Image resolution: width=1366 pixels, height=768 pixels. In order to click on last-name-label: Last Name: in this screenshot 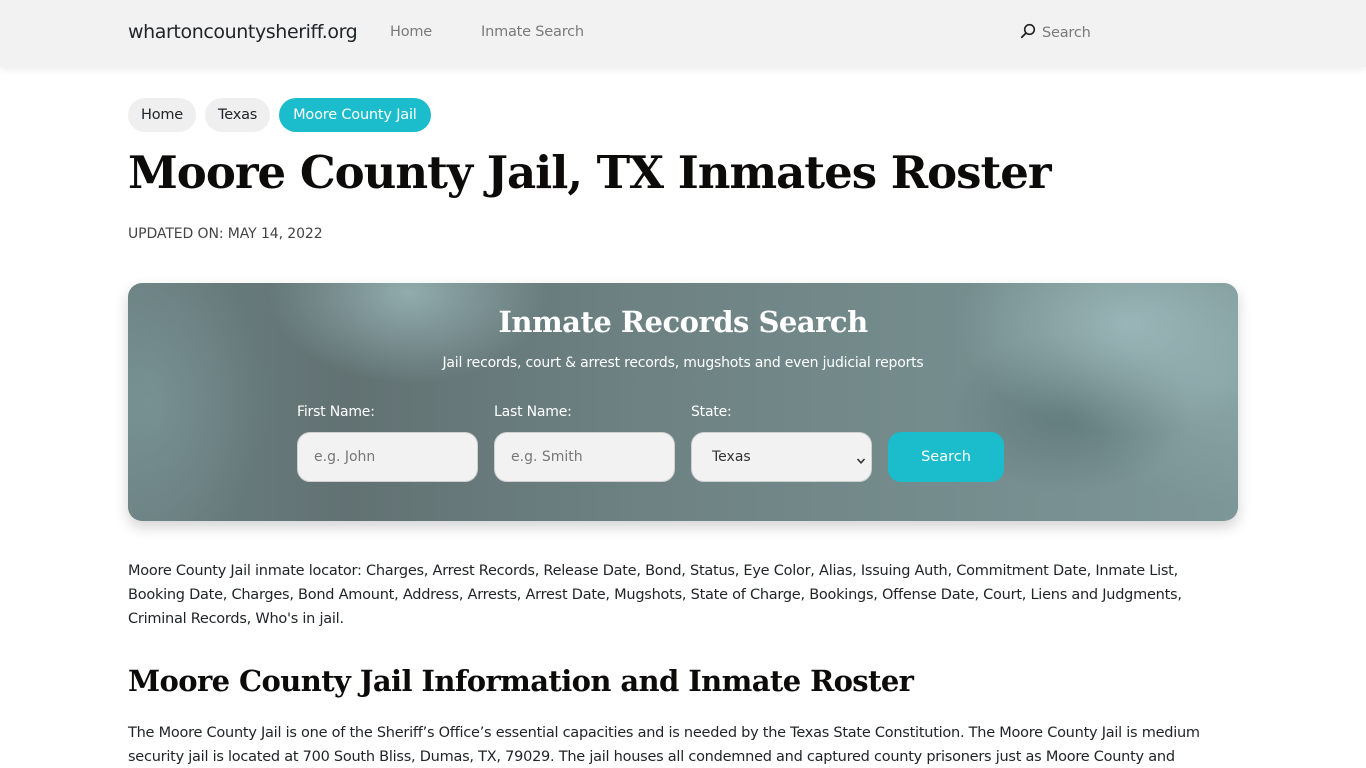, I will do `click(533, 412)`.